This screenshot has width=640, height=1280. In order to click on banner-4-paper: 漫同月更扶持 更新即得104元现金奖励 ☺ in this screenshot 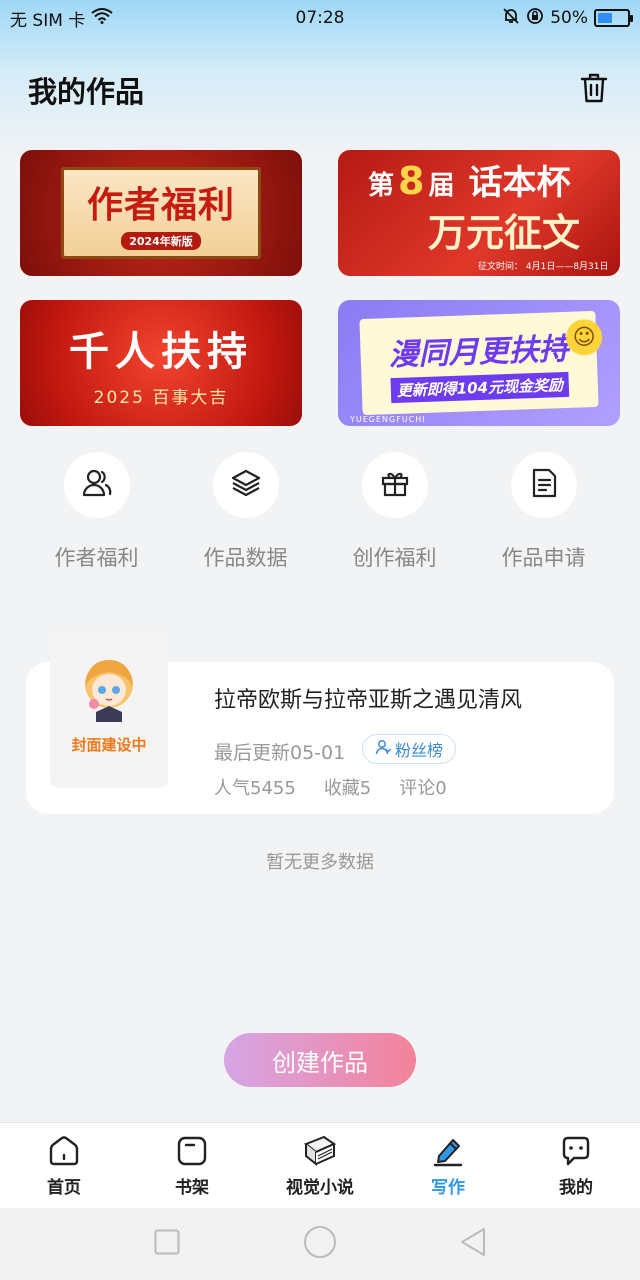, I will do `click(481, 363)`.